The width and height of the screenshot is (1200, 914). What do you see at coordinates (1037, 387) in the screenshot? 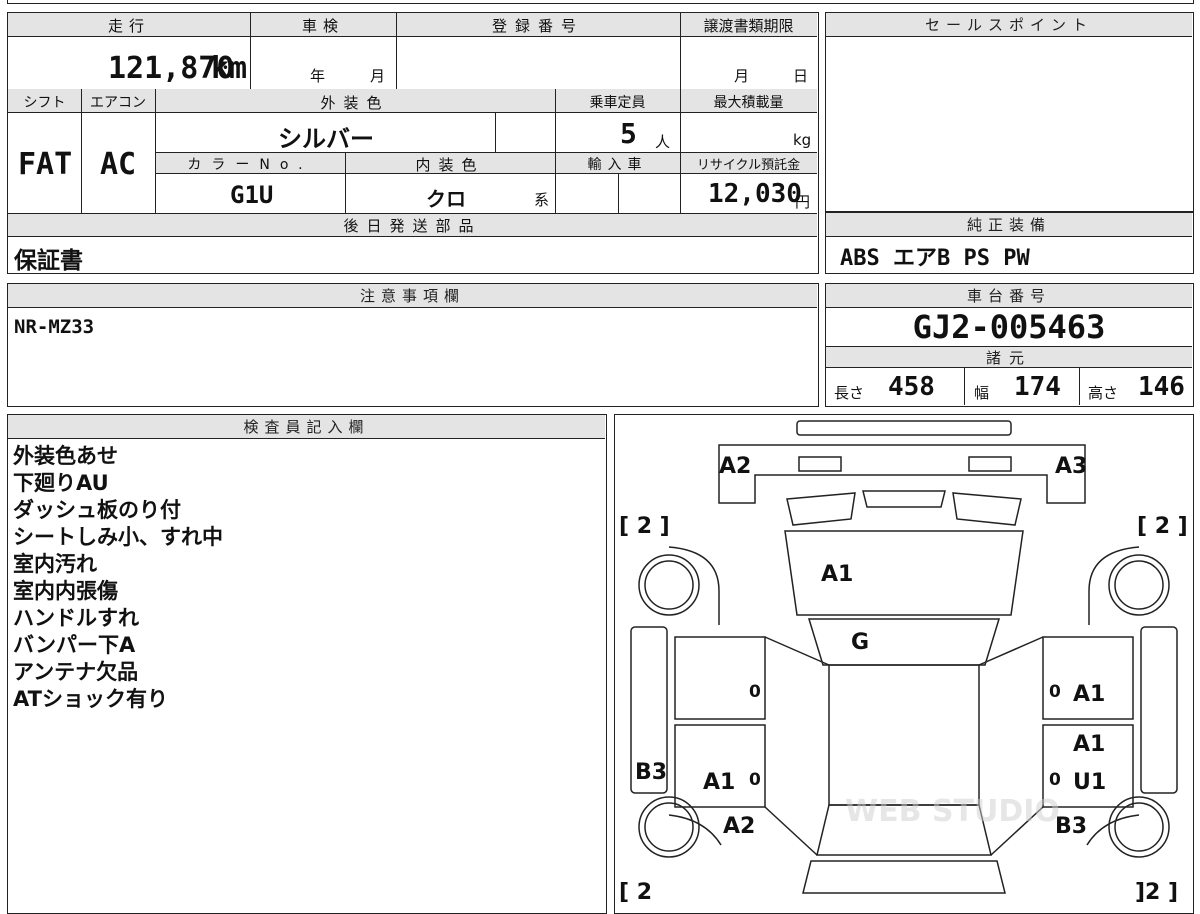
I see `width-value: 174` at bounding box center [1037, 387].